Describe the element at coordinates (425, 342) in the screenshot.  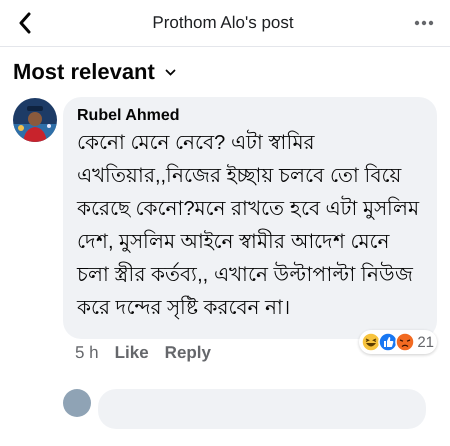
I see `reaction-count: 21` at that location.